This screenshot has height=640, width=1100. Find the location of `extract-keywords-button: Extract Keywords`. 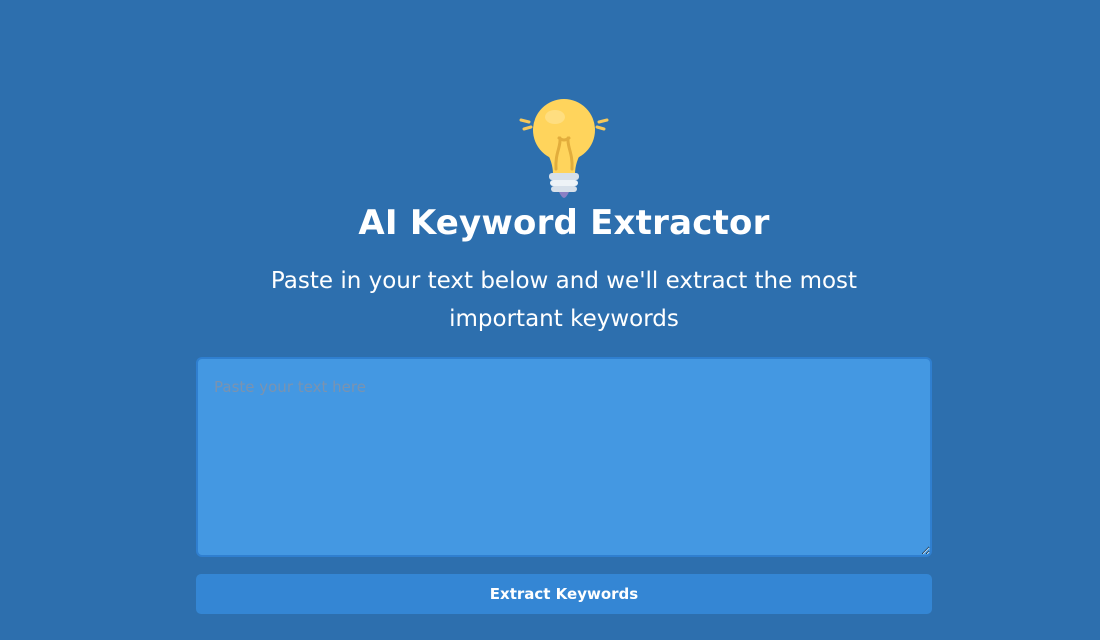

extract-keywords-button: Extract Keywords is located at coordinates (564, 594).